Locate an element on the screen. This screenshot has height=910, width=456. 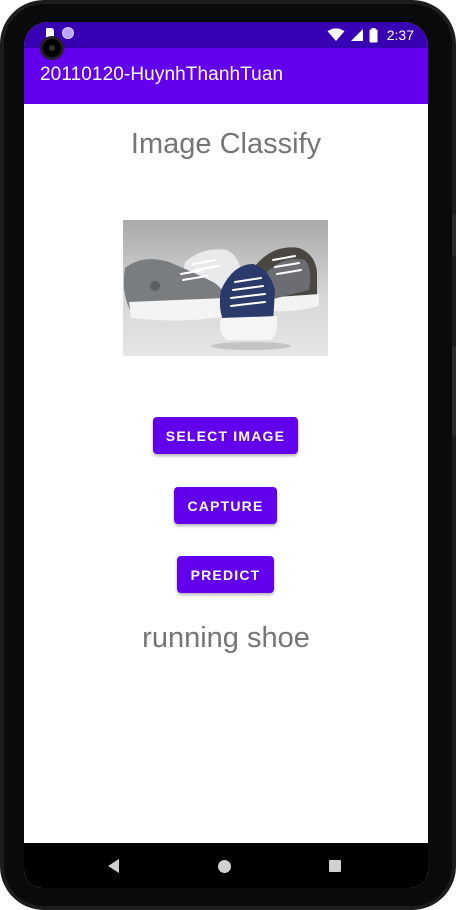
app-bar: 20110120-HuynhThanhTuan is located at coordinates (226, 76).